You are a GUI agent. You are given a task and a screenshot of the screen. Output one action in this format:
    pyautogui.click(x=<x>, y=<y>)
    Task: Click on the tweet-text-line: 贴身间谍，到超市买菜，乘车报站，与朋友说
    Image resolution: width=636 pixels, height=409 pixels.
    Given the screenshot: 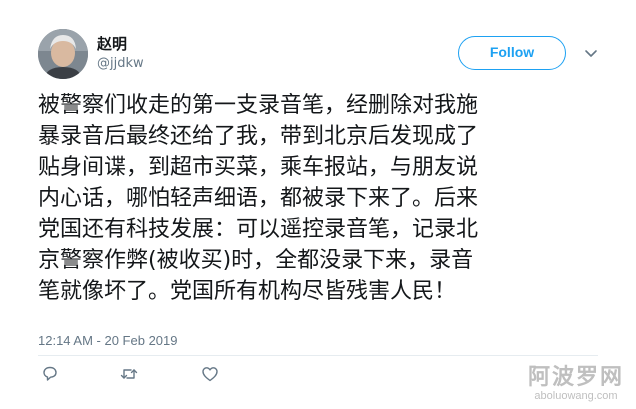 What is the action you would take?
    pyautogui.click(x=258, y=167)
    